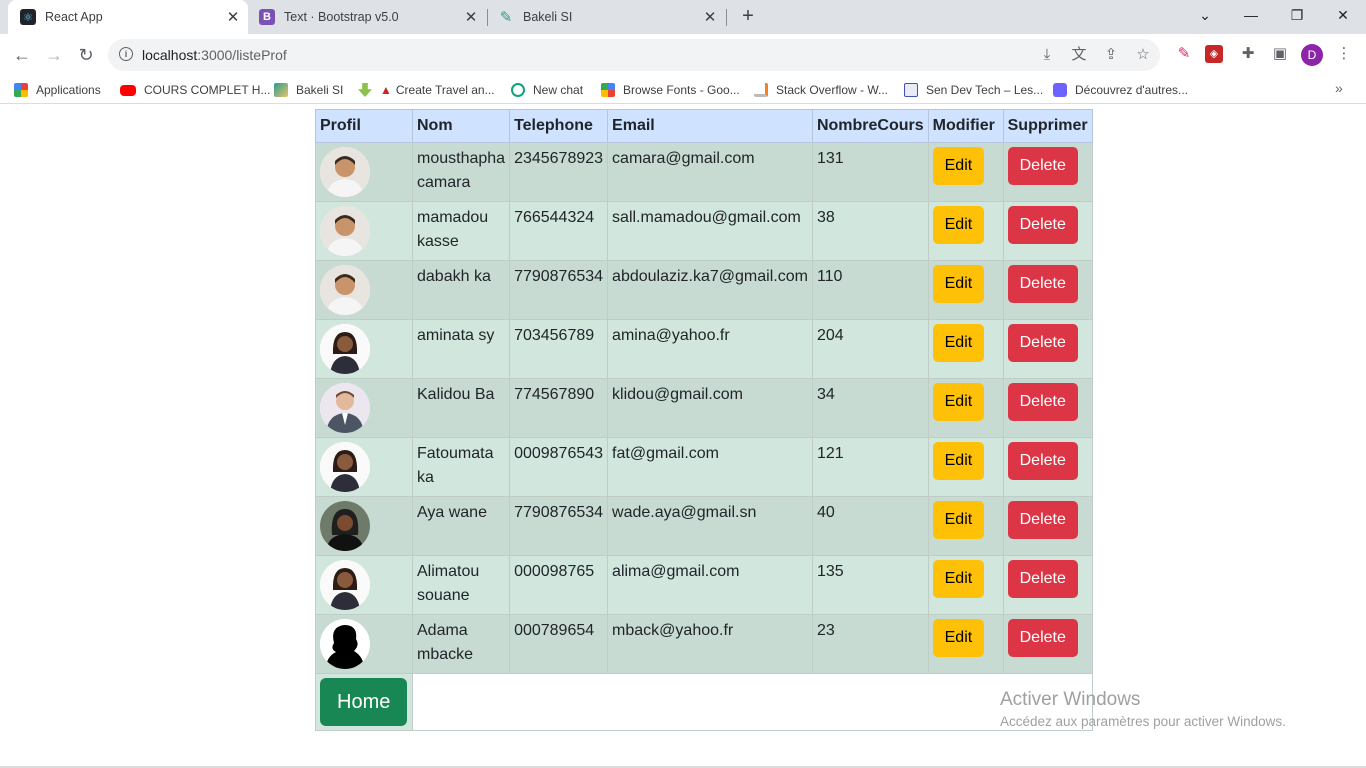  What do you see at coordinates (1339, 88) in the screenshot?
I see `bookmarks-overflow-icon: »` at bounding box center [1339, 88].